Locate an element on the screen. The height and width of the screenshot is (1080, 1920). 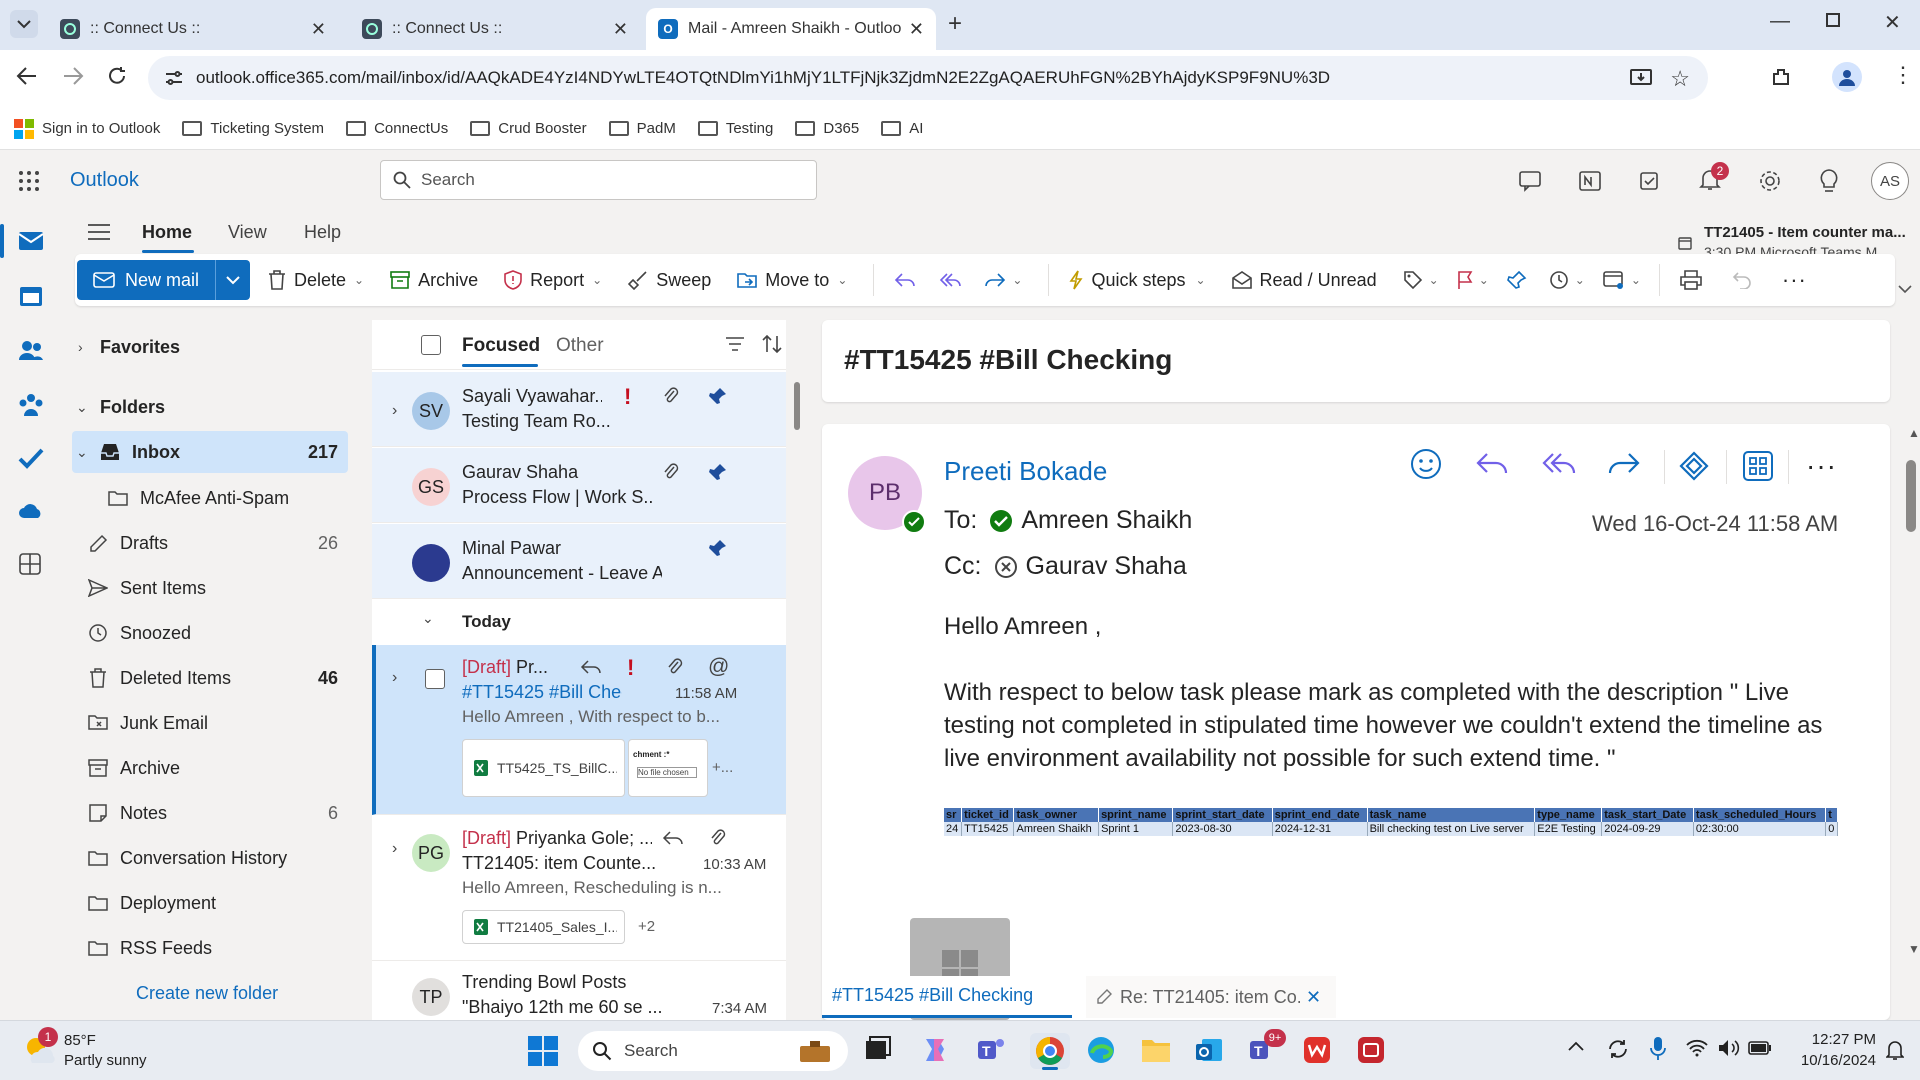
restore-icon is located at coordinates (1833, 20).